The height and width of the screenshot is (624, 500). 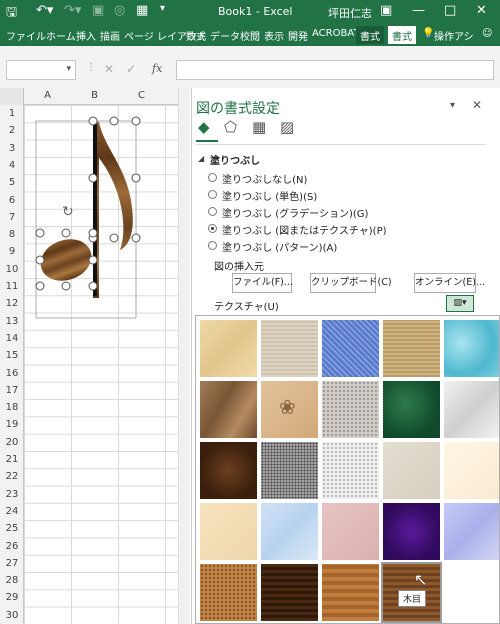 I want to click on lightbulb-icon: 💡, so click(x=428, y=33).